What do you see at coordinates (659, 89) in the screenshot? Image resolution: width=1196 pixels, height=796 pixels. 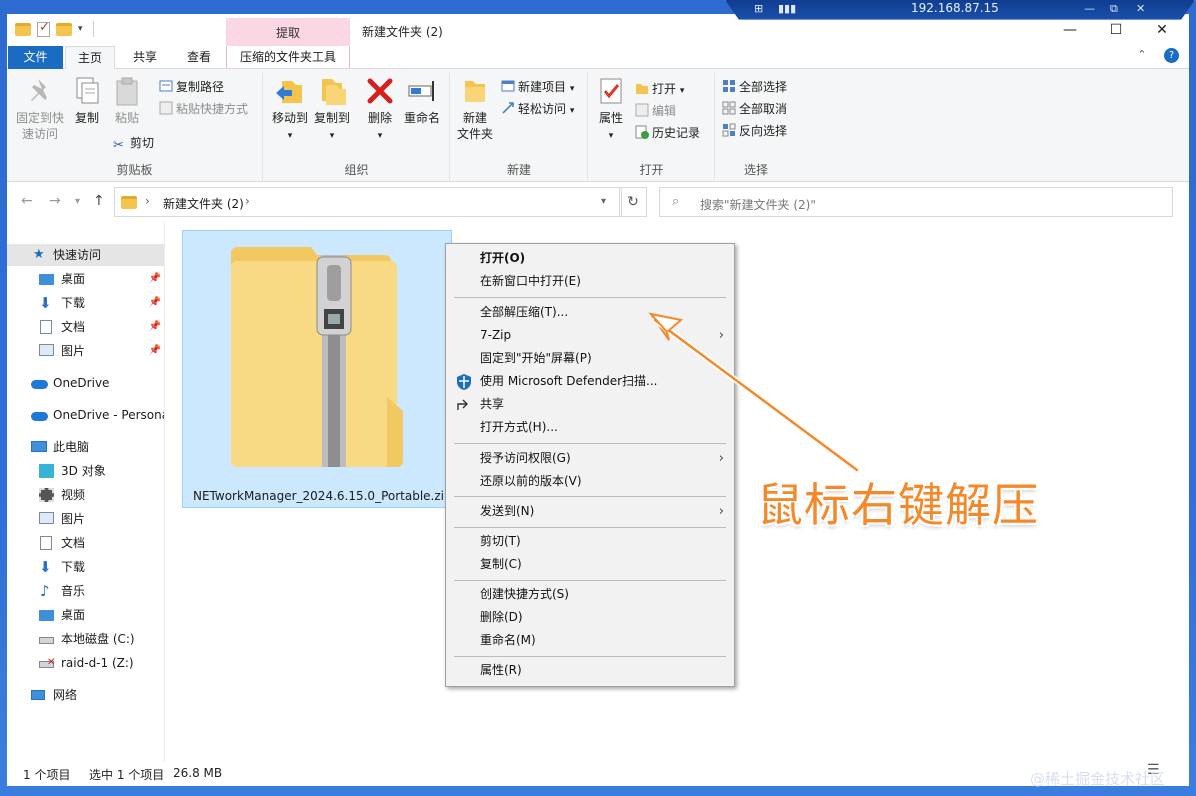 I see `open-button: 打开 ▾` at bounding box center [659, 89].